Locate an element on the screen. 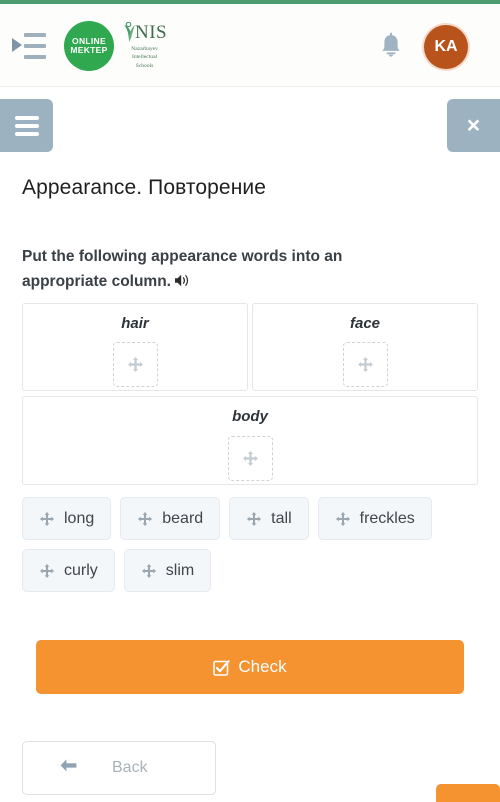 Image resolution: width=500 pixels, height=802 pixels. close-icon: × is located at coordinates (473, 125).